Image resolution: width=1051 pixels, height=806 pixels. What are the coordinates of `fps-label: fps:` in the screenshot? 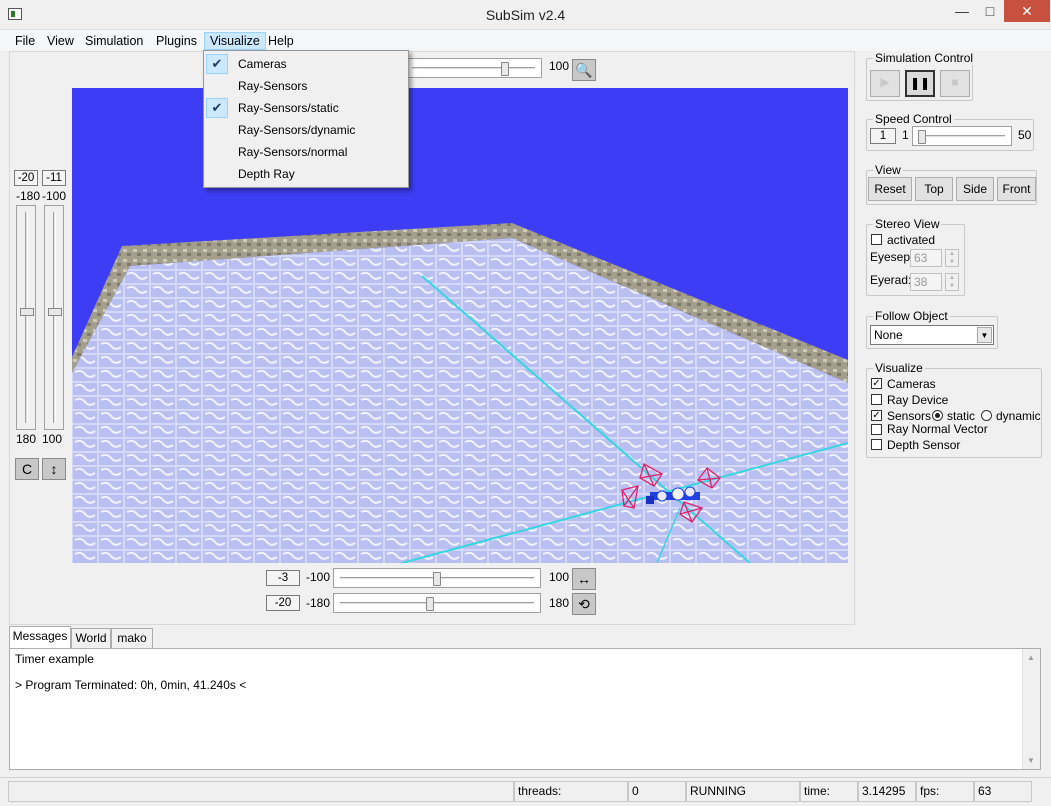 It's located at (945, 791).